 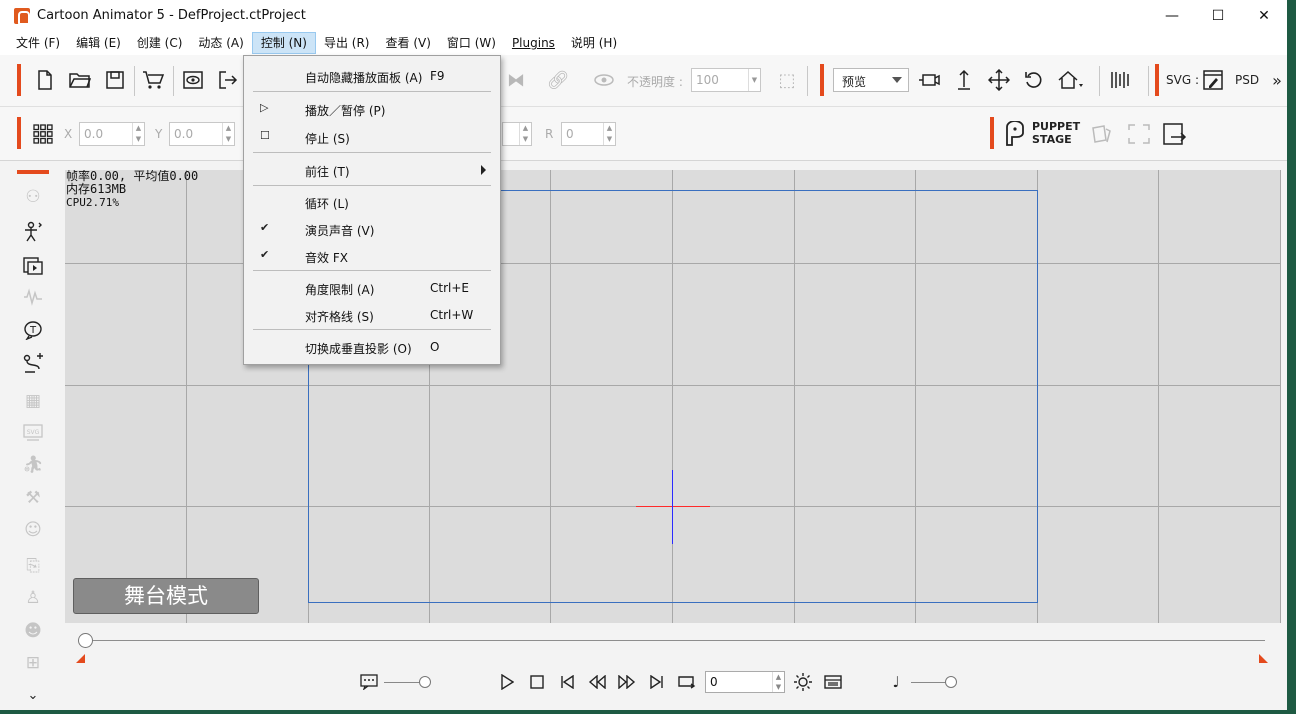 I want to click on audio-wave-icon, so click(x=33, y=297).